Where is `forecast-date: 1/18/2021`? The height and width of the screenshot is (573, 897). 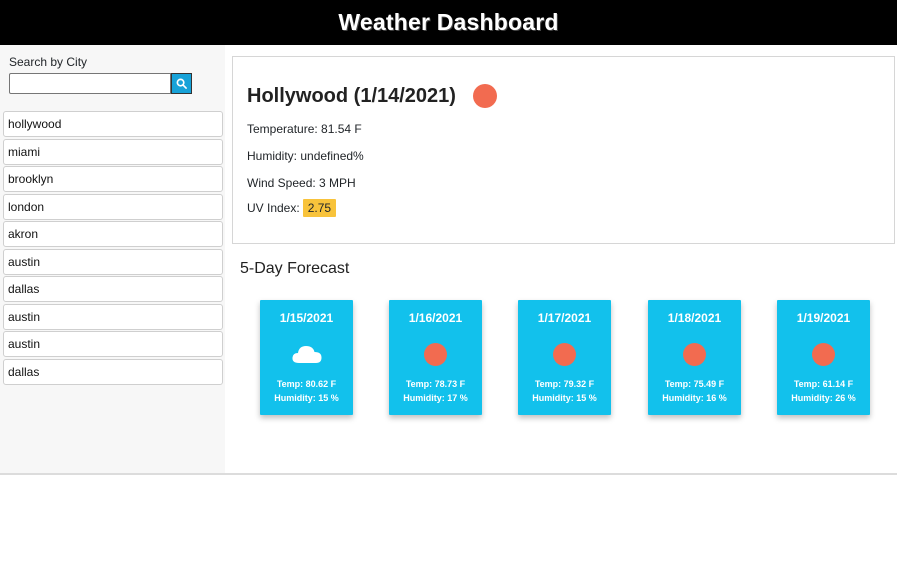
forecast-date: 1/18/2021 is located at coordinates (694, 318).